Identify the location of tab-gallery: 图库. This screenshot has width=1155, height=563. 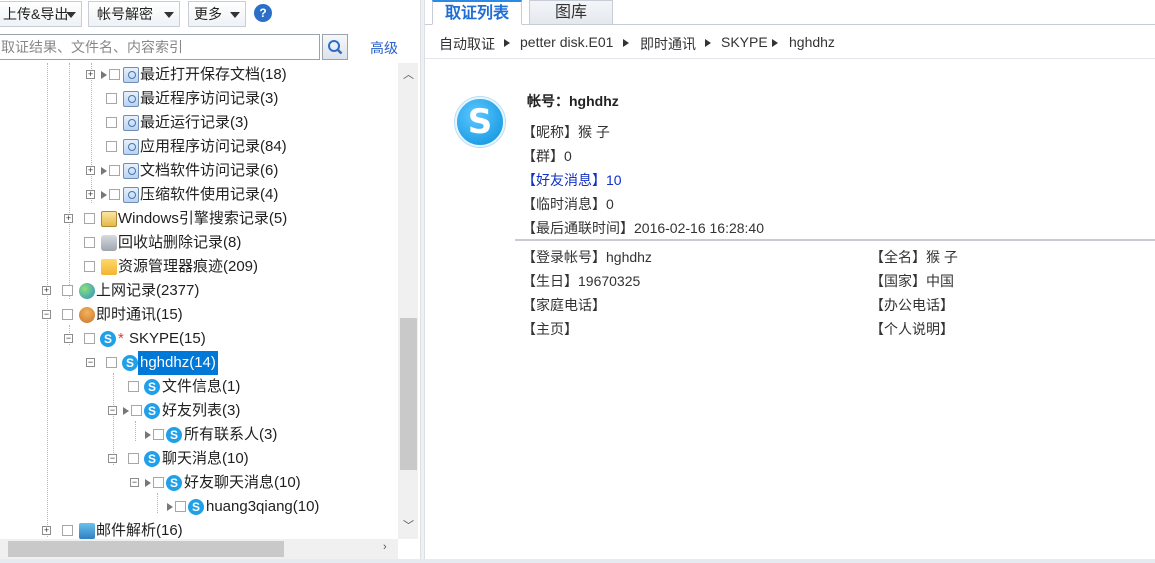
(571, 12).